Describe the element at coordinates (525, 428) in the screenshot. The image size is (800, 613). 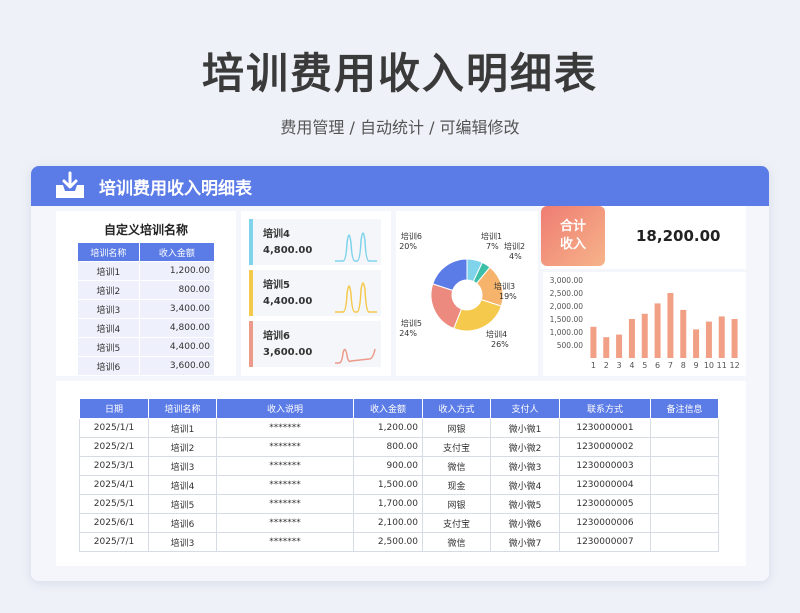
I see `table-cell: 微小微1` at that location.